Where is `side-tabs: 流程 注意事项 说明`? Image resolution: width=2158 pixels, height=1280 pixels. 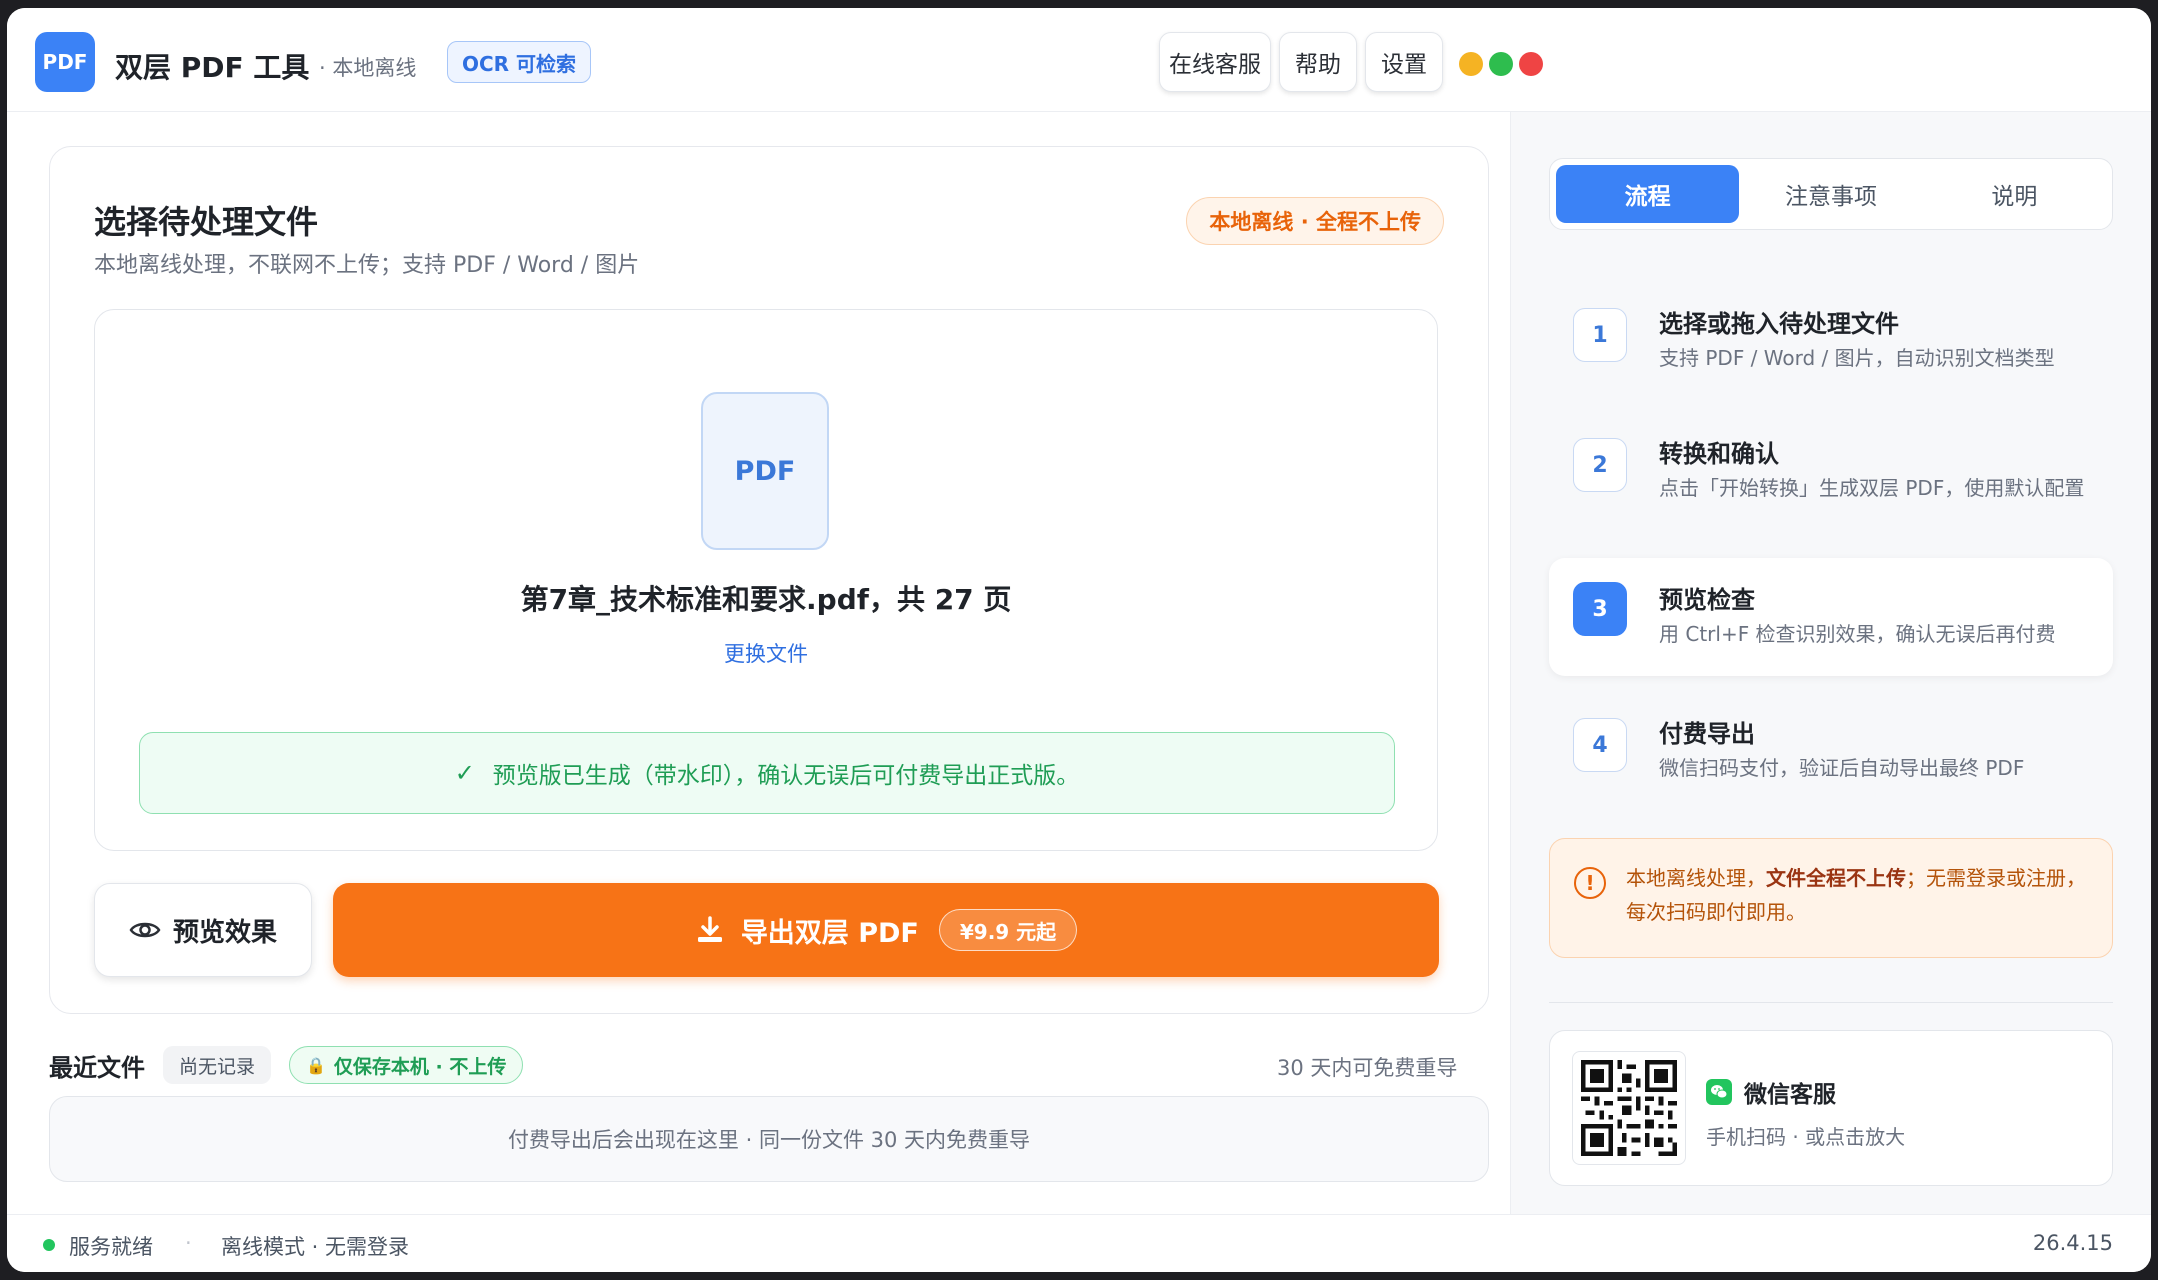 side-tabs: 流程 注意事项 说明 is located at coordinates (1831, 194).